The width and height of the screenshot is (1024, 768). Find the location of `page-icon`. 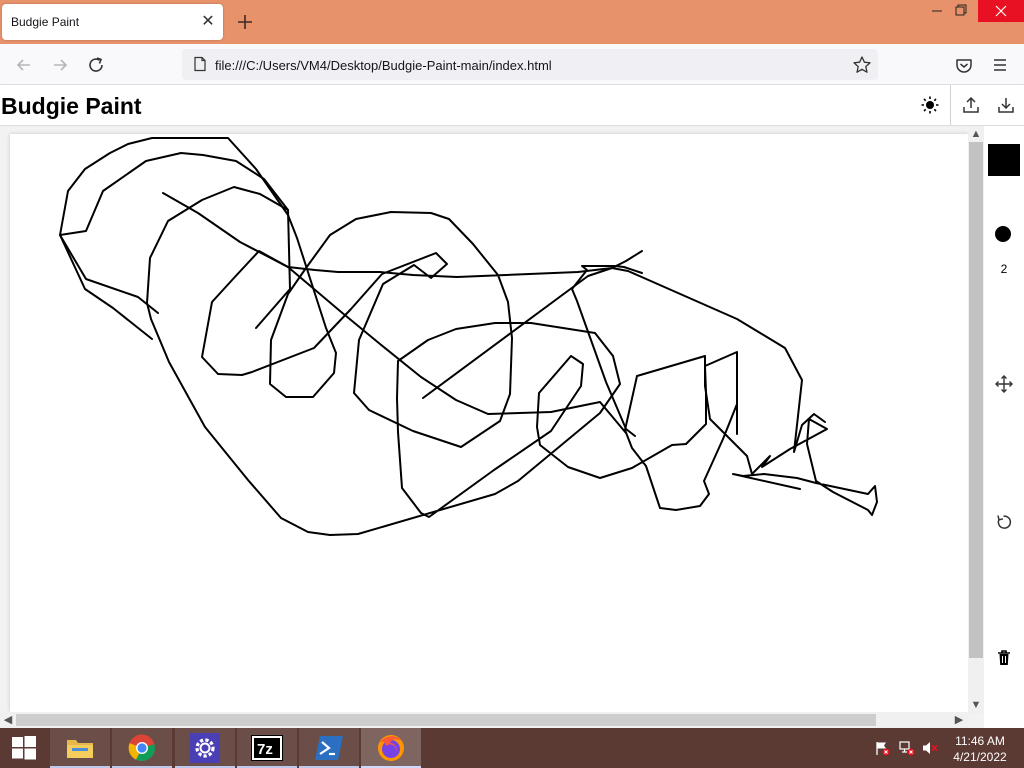

page-icon is located at coordinates (200, 64).